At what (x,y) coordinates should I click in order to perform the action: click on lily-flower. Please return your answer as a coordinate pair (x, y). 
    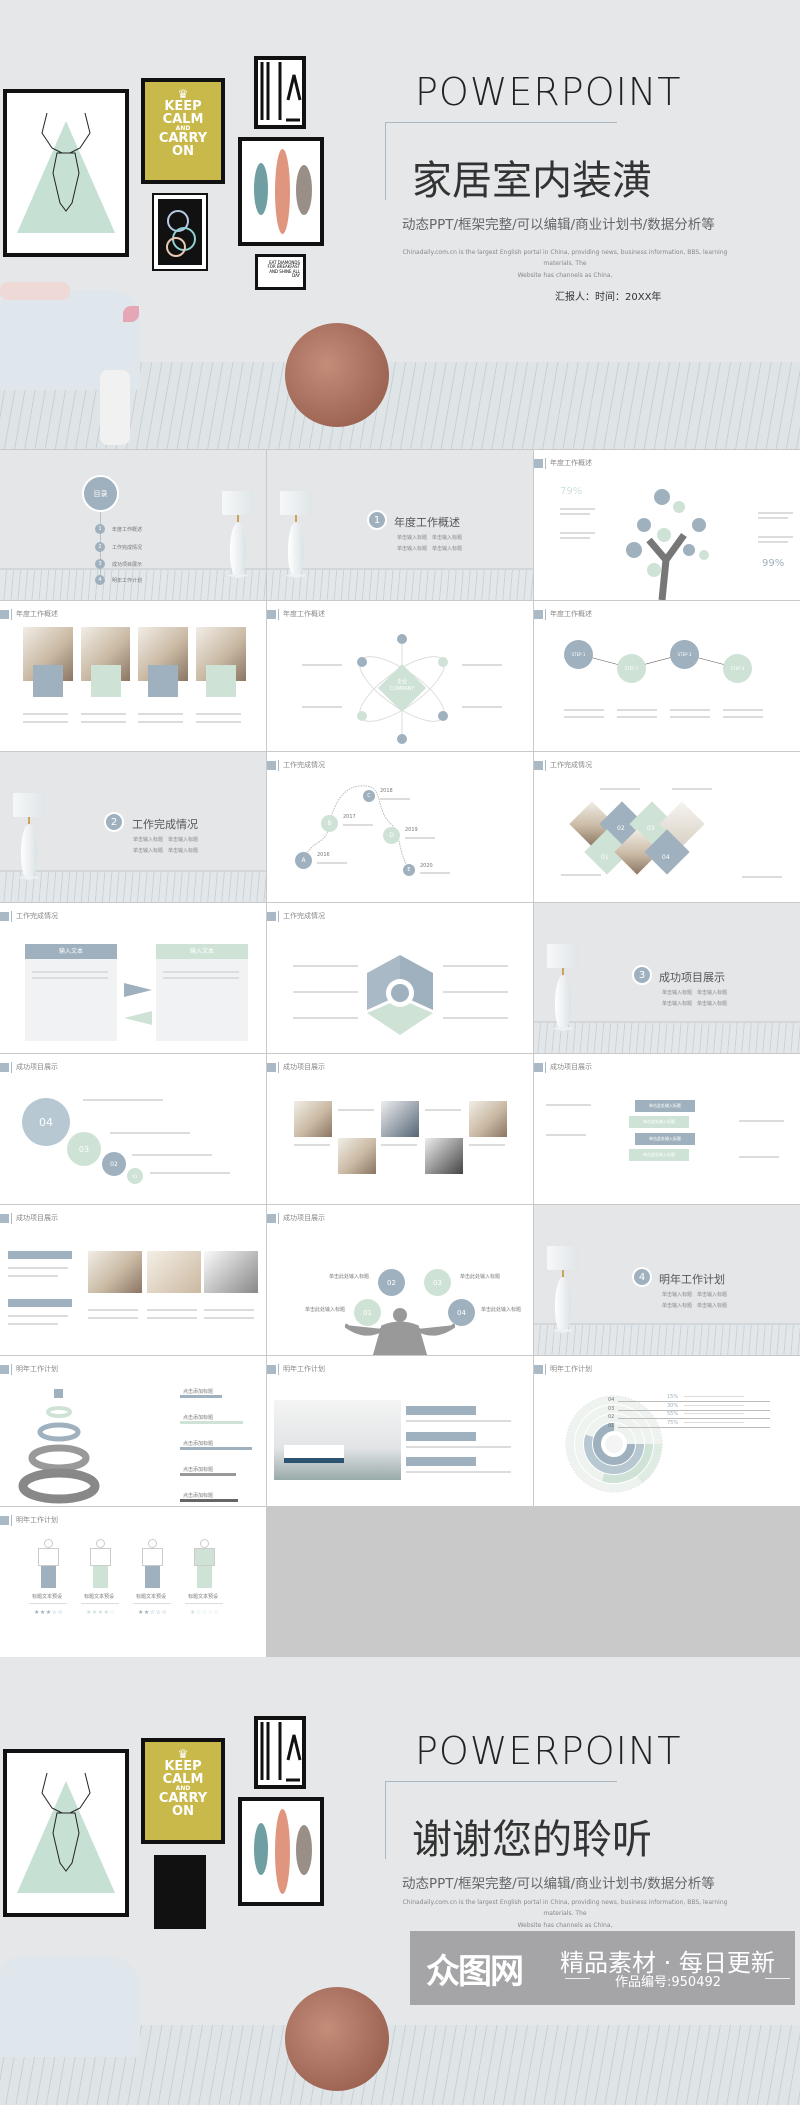
    Looking at the image, I should click on (131, 314).